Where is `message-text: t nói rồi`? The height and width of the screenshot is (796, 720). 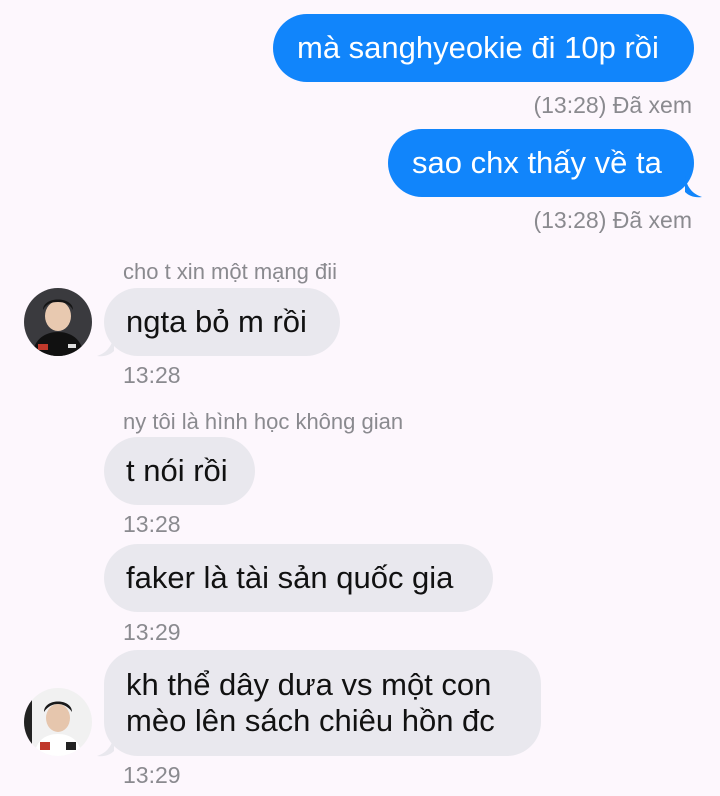
message-text: t nói rồi is located at coordinates (177, 470).